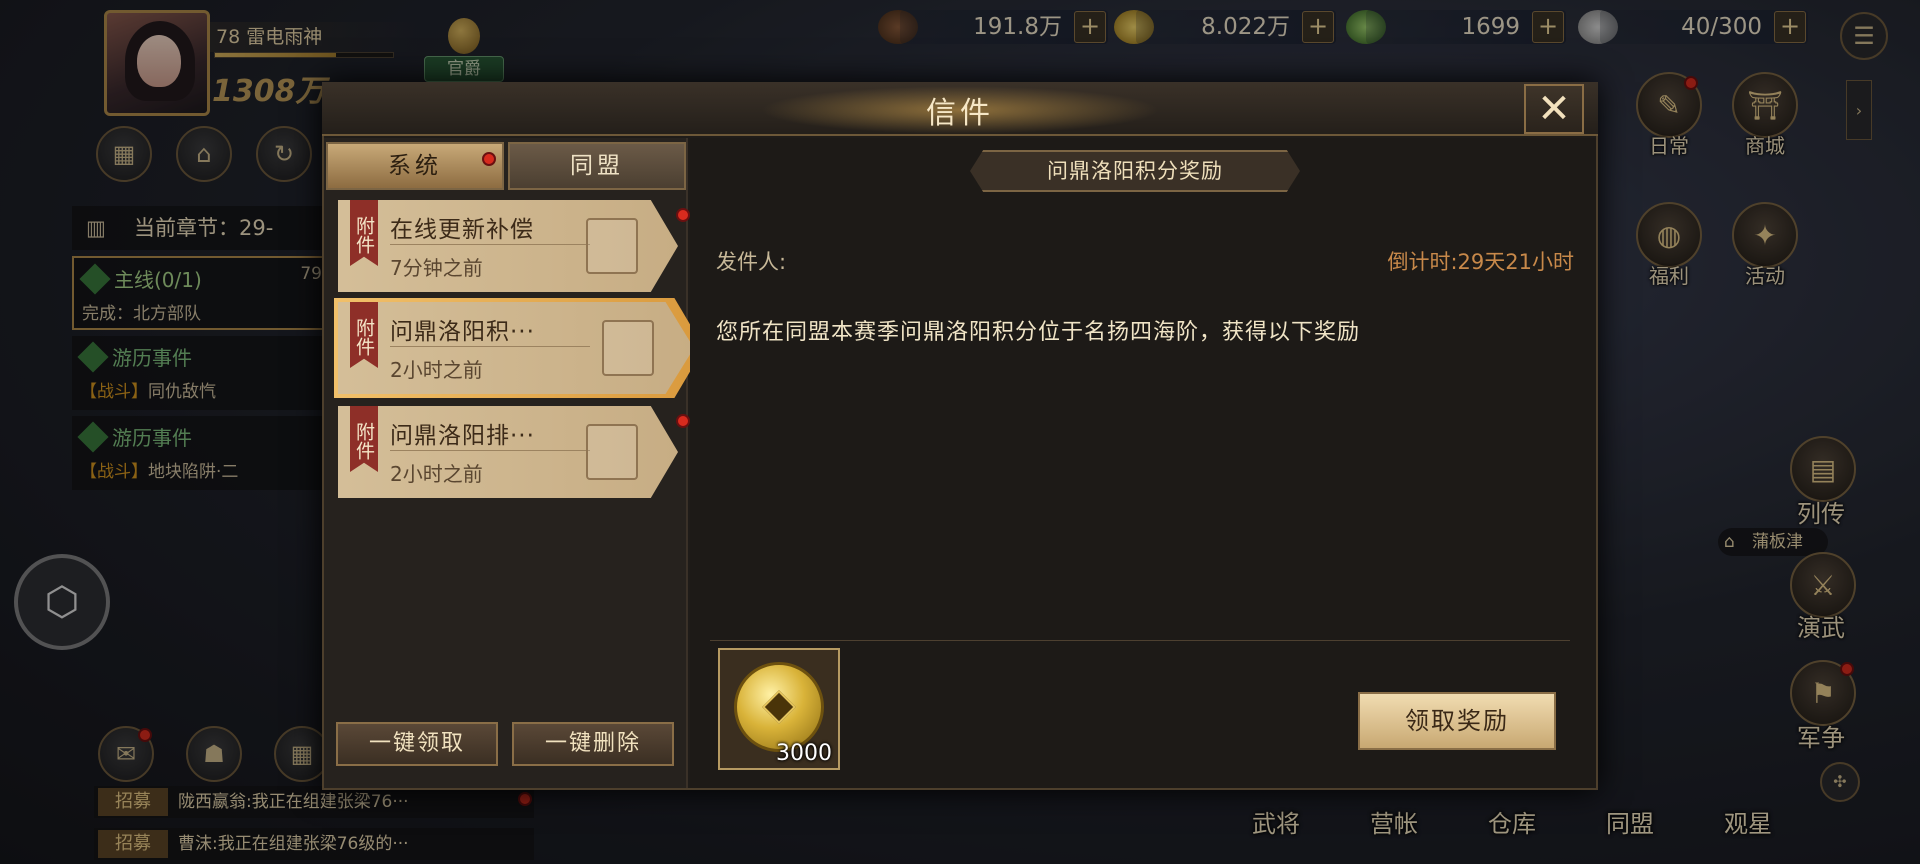 The image size is (1920, 864). Describe the element at coordinates (462, 230) in the screenshot. I see `mail-title: 在线更新补偿` at that location.